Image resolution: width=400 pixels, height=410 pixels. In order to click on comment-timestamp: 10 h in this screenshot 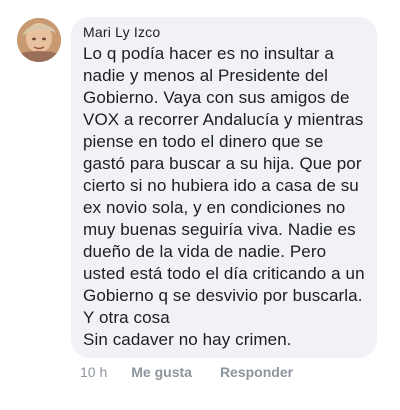, I will do `click(93, 372)`.